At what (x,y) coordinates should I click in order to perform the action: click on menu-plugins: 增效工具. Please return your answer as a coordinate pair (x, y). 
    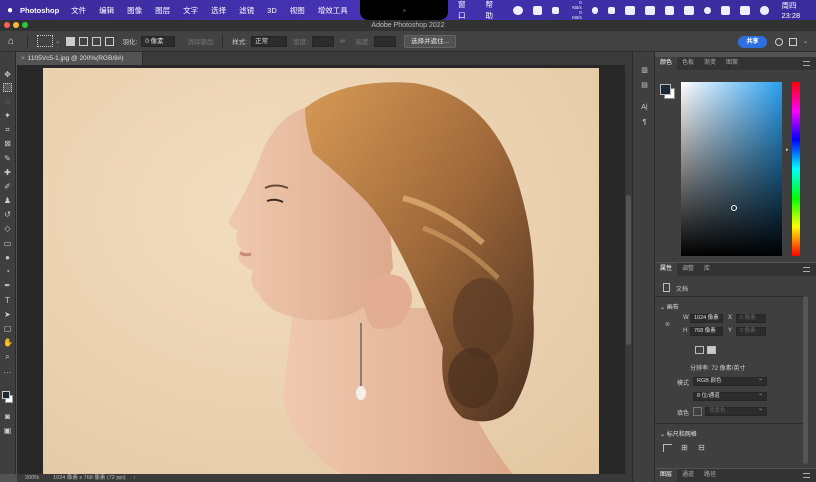
    Looking at the image, I should click on (333, 10).